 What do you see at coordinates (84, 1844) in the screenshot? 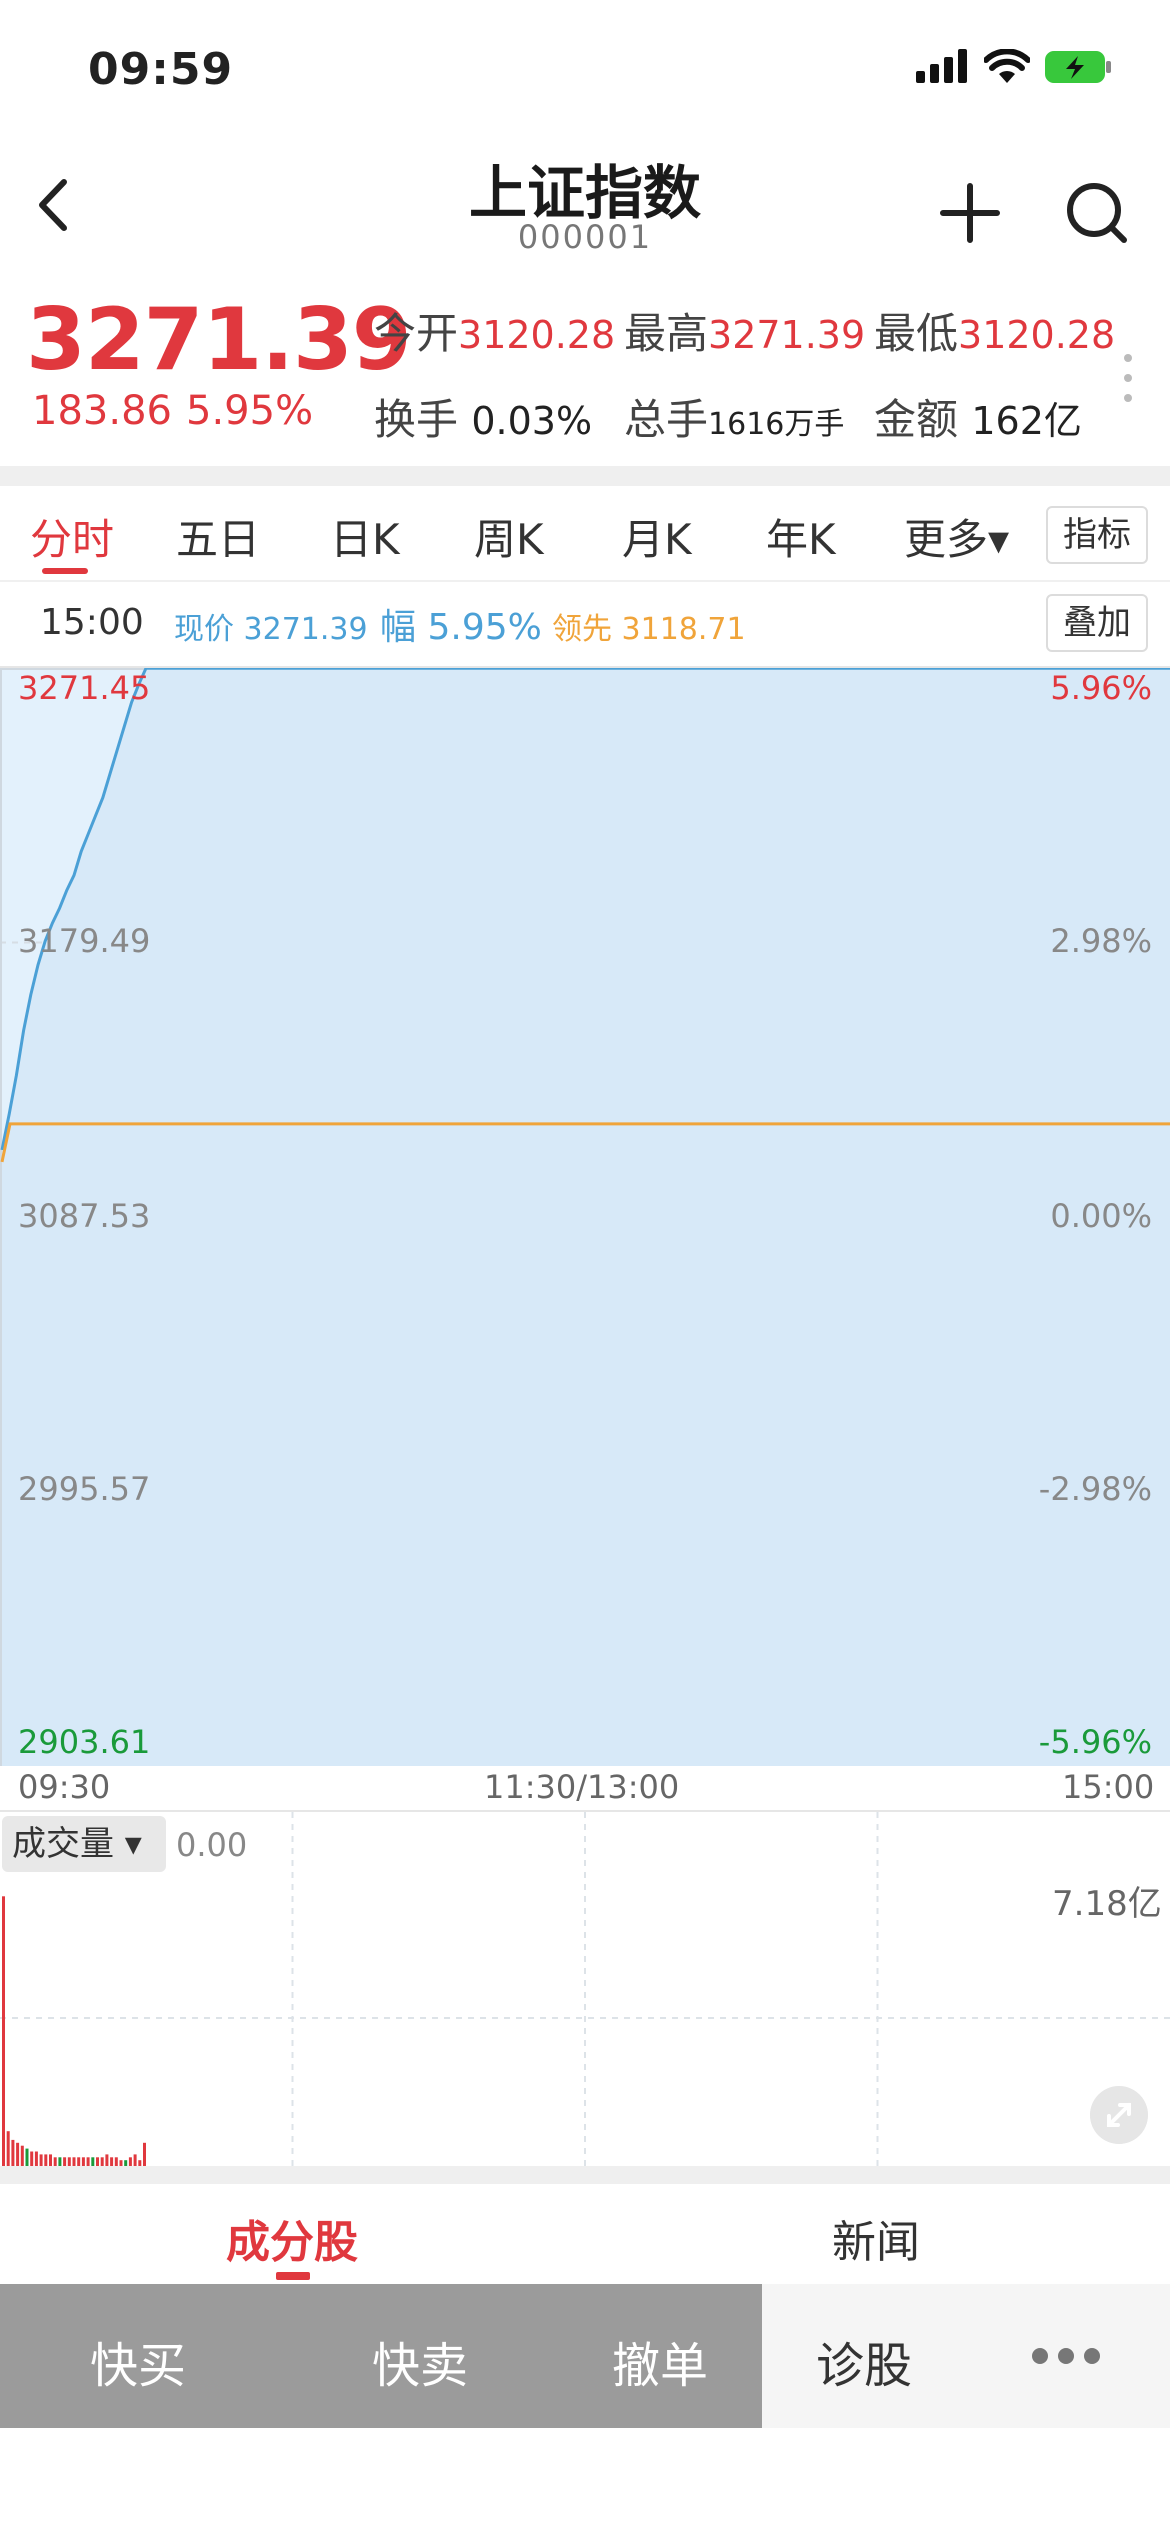
I see `volume-selector: 成交量 ▾` at bounding box center [84, 1844].